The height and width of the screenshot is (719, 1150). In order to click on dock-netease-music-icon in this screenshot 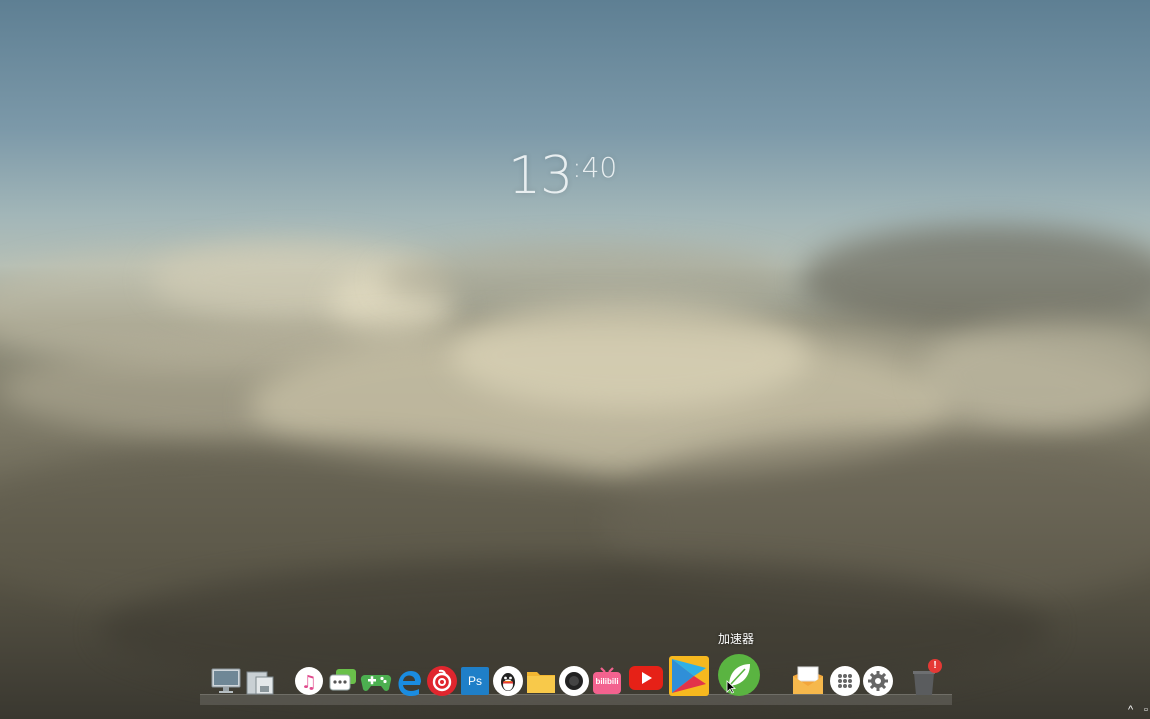, I will do `click(442, 681)`.